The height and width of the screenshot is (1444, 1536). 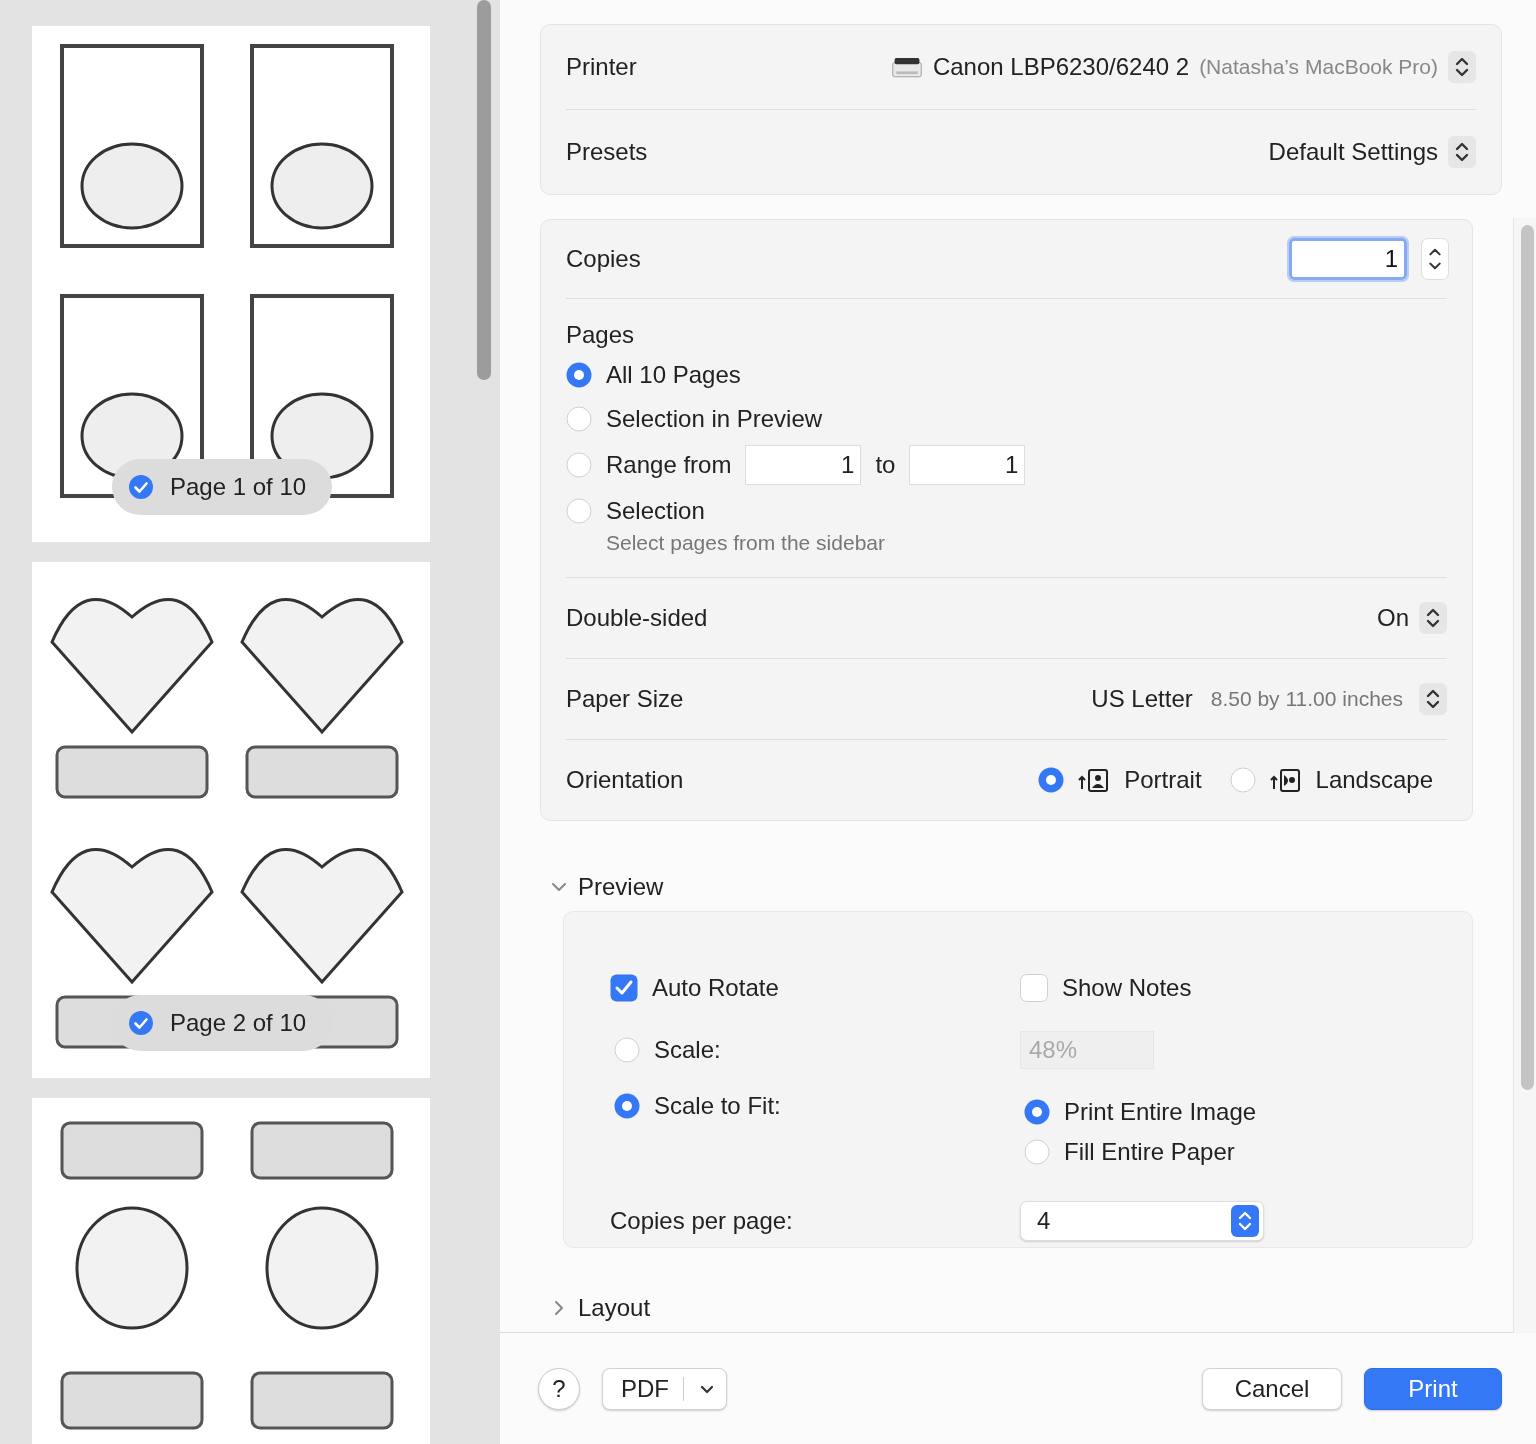 What do you see at coordinates (1412, 618) in the screenshot?
I see `double-sided-popup: On` at bounding box center [1412, 618].